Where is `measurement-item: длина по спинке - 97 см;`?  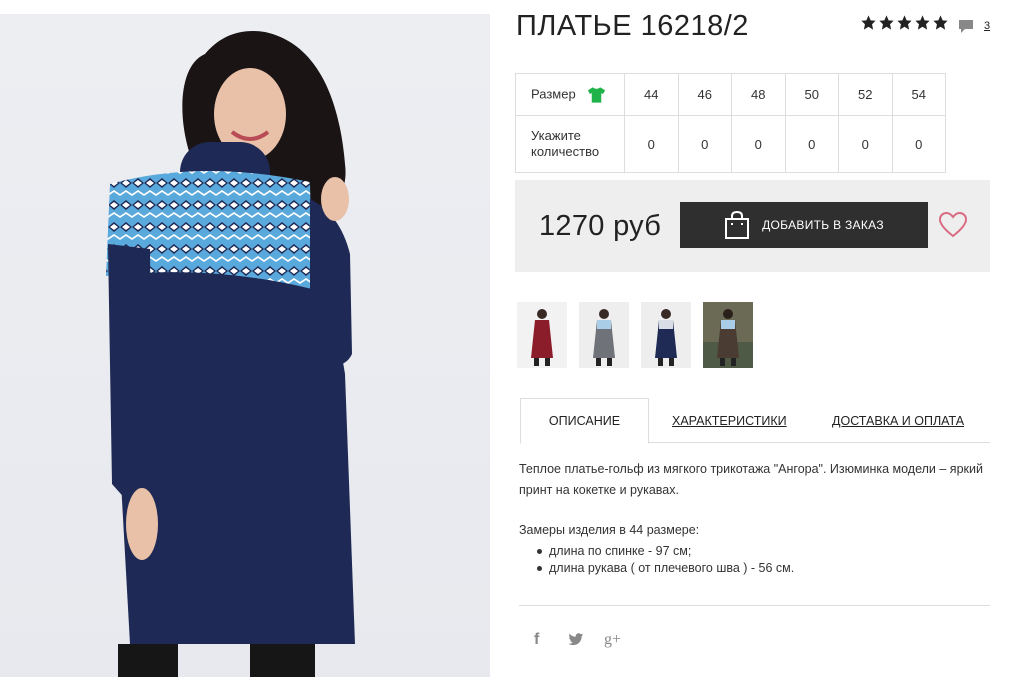 measurement-item: длина по спинке - 97 см; is located at coordinates (665, 551).